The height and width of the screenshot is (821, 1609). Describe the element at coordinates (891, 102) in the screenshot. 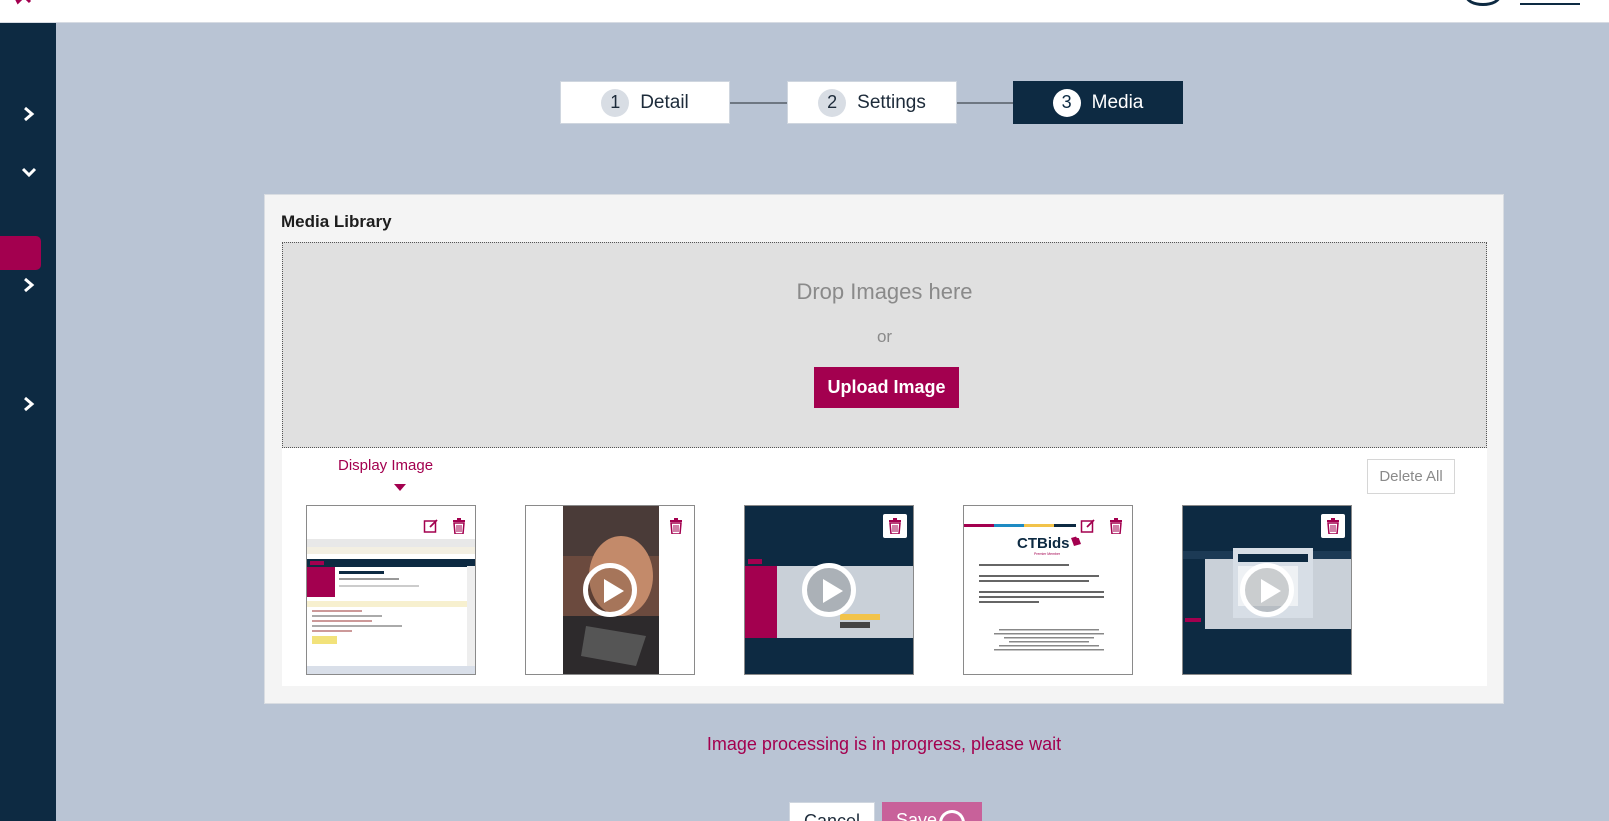

I see `step-label: Settings` at that location.